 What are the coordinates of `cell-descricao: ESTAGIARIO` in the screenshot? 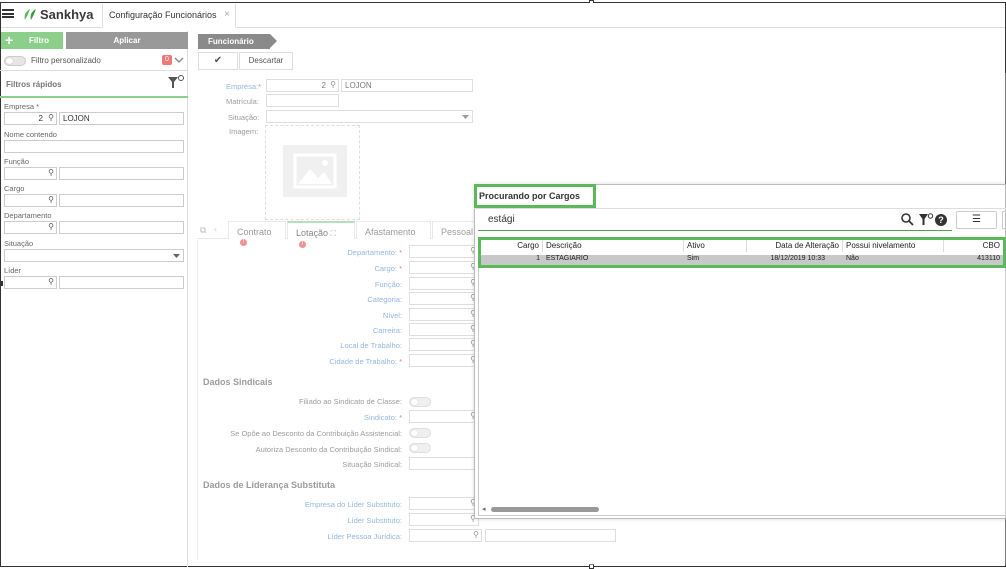 It's located at (613, 260).